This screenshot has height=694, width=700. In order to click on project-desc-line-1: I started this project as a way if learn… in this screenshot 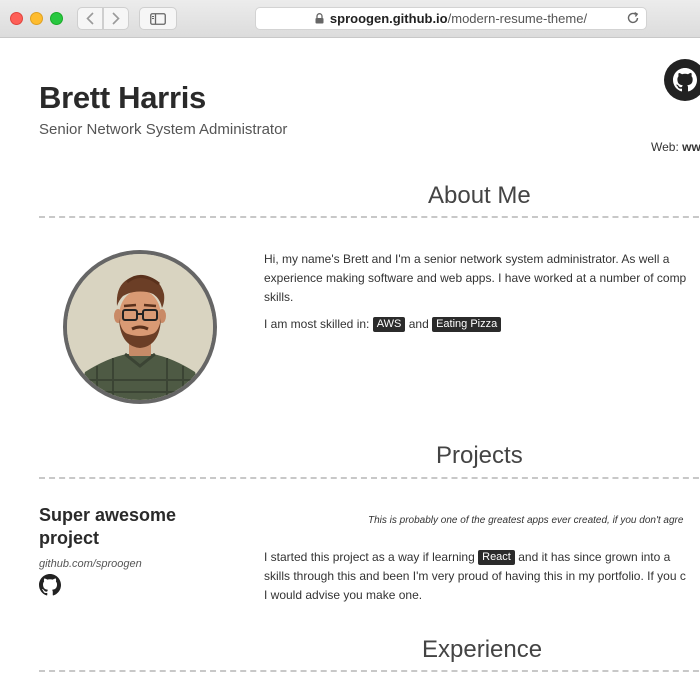, I will do `click(482, 557)`.